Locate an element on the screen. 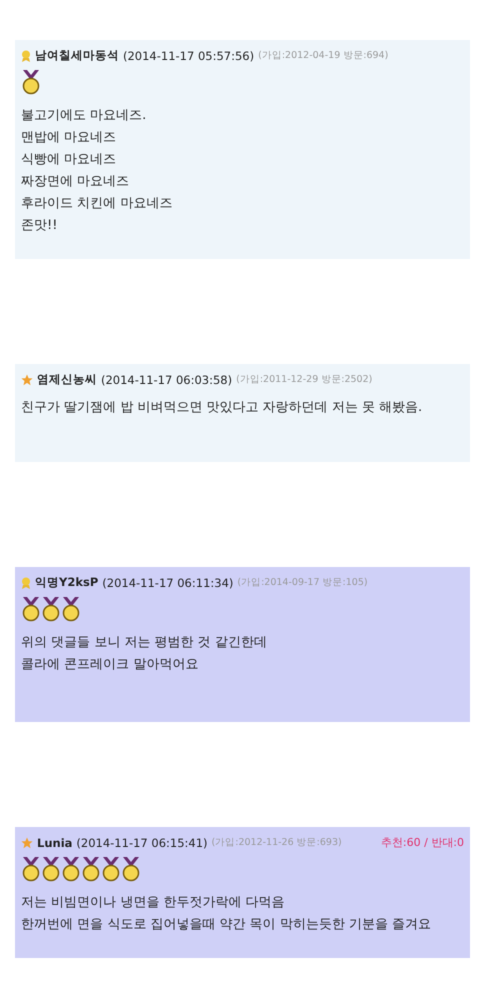  comment-text: 위의 댓글들 보니 저는 평범한 것 같긴한데 is located at coordinates (144, 643).